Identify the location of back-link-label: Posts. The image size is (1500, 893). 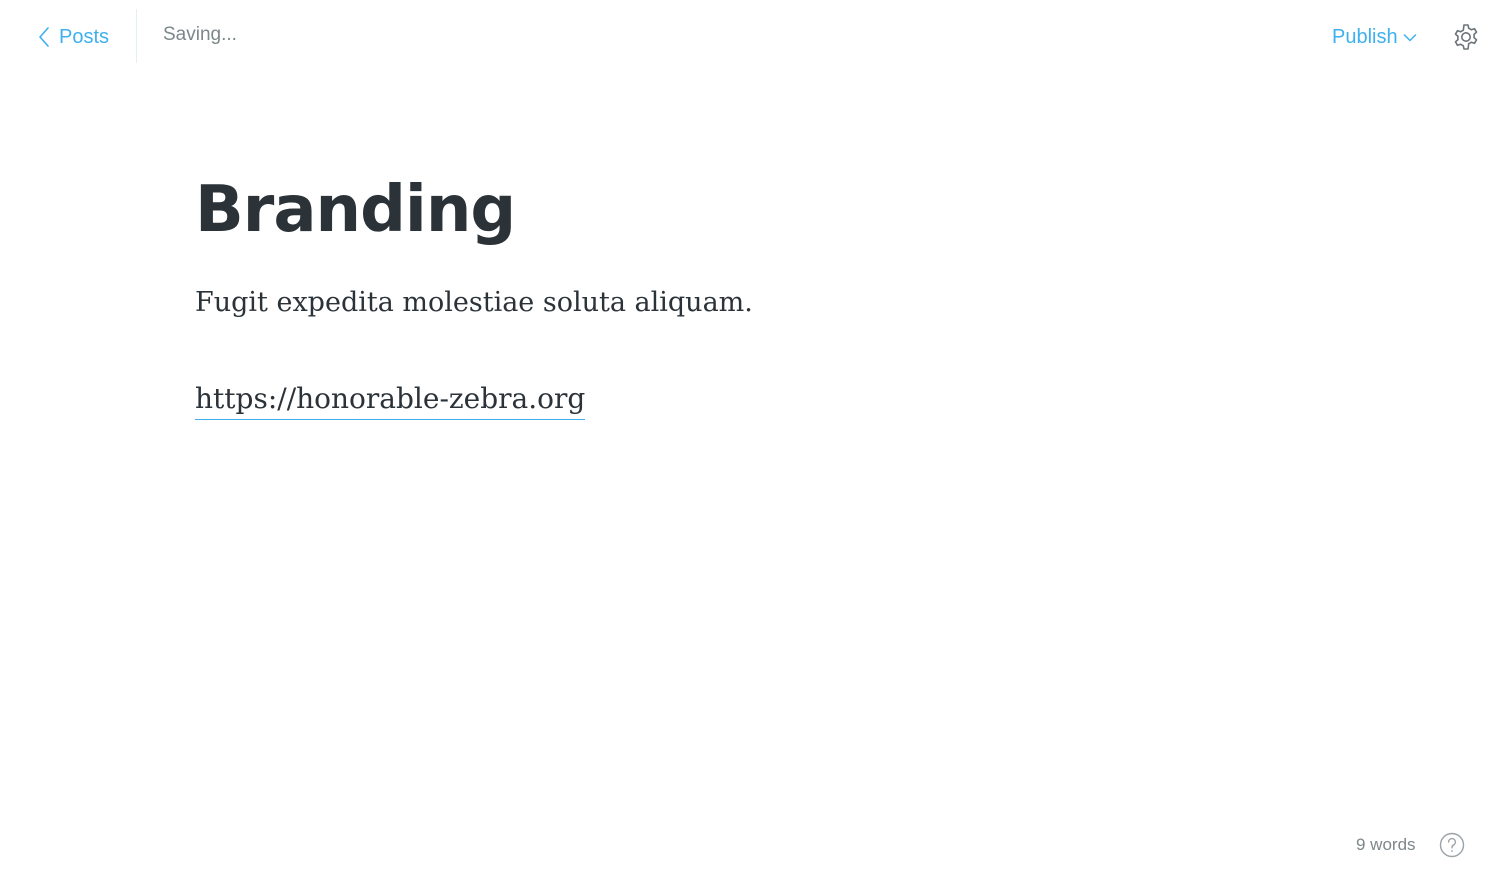
(84, 36).